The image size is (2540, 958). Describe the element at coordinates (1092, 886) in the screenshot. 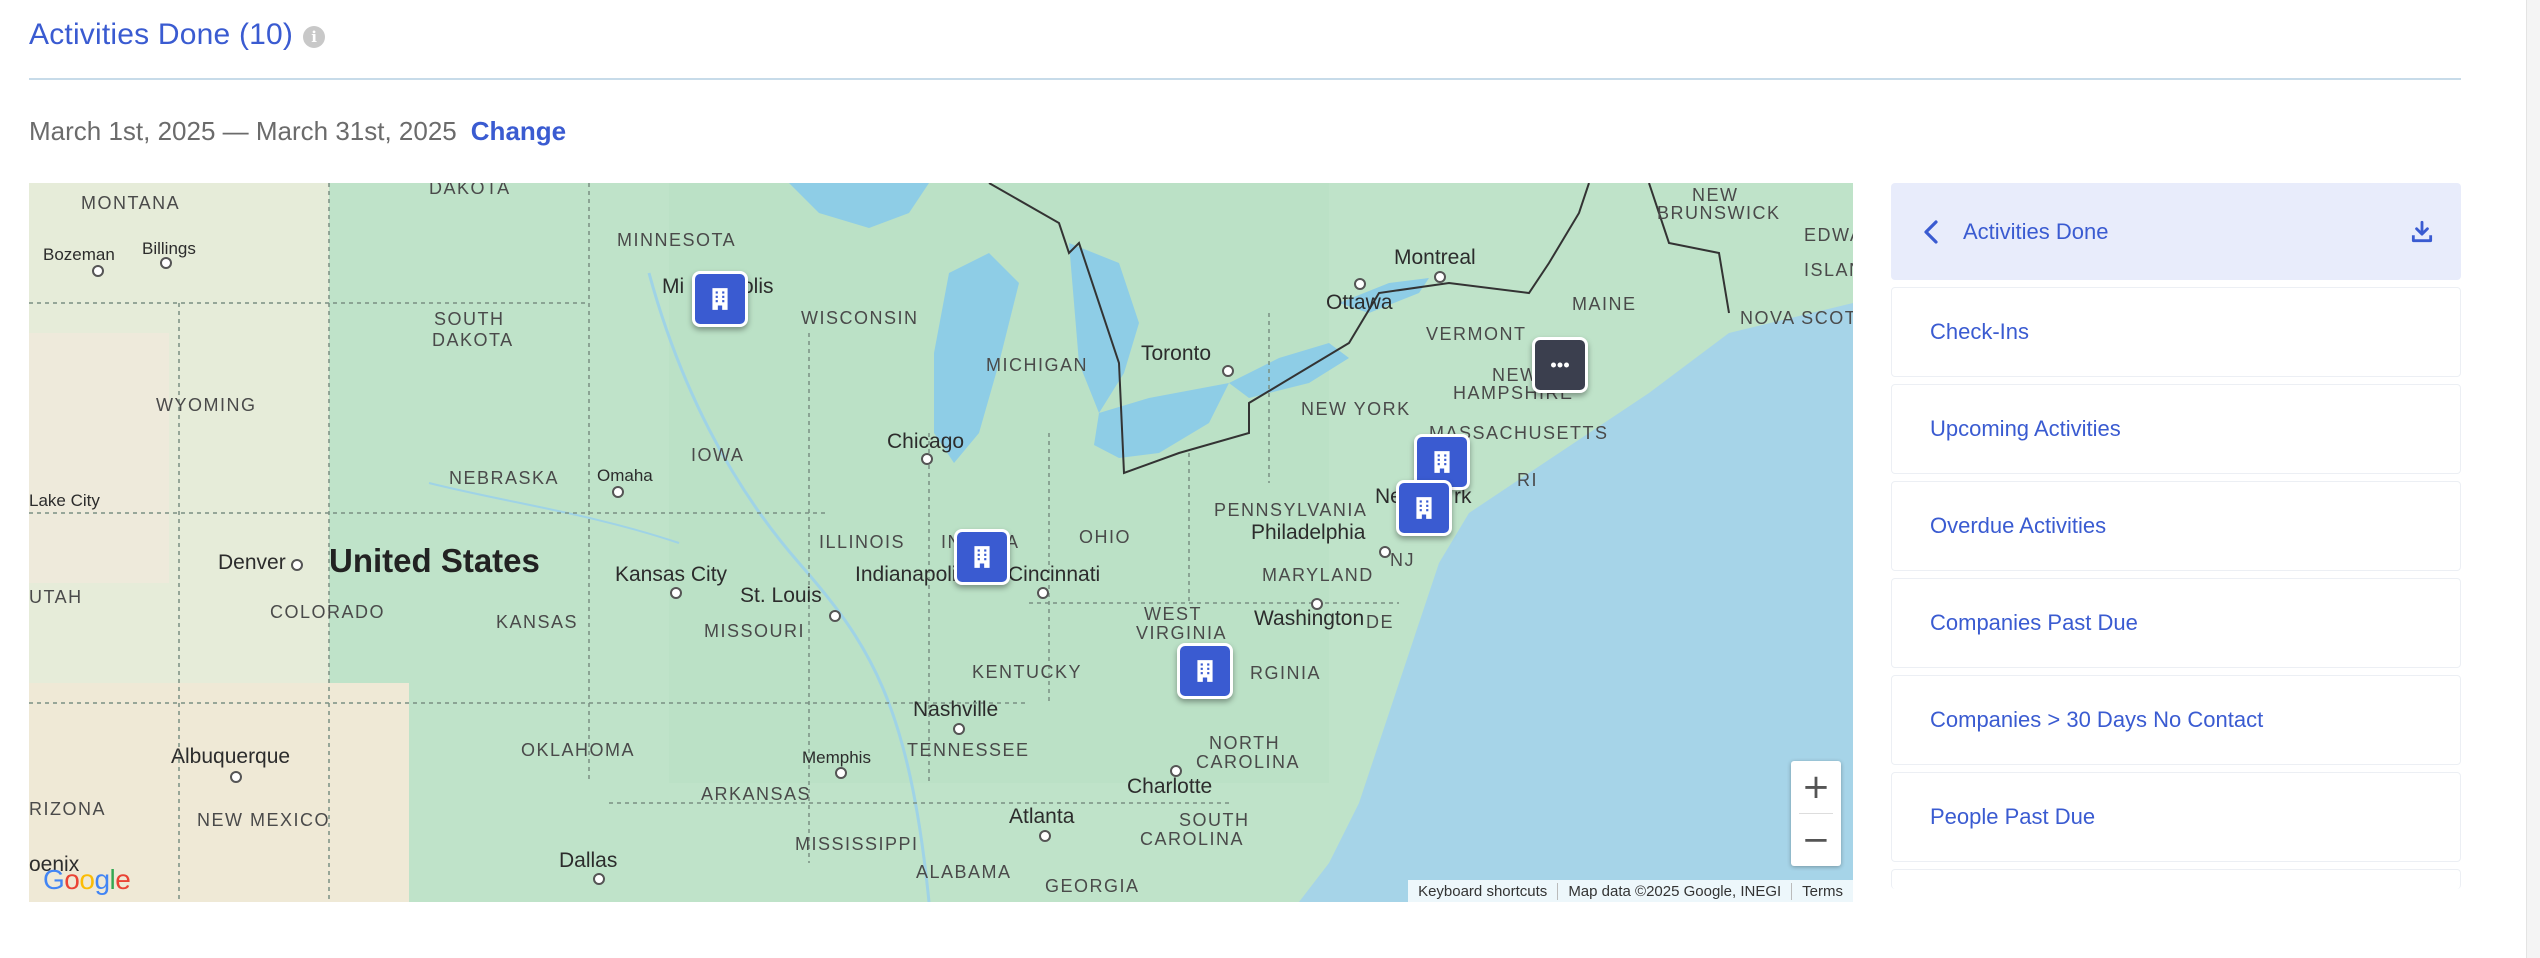

I see `label-georgia: GEORGIA` at that location.